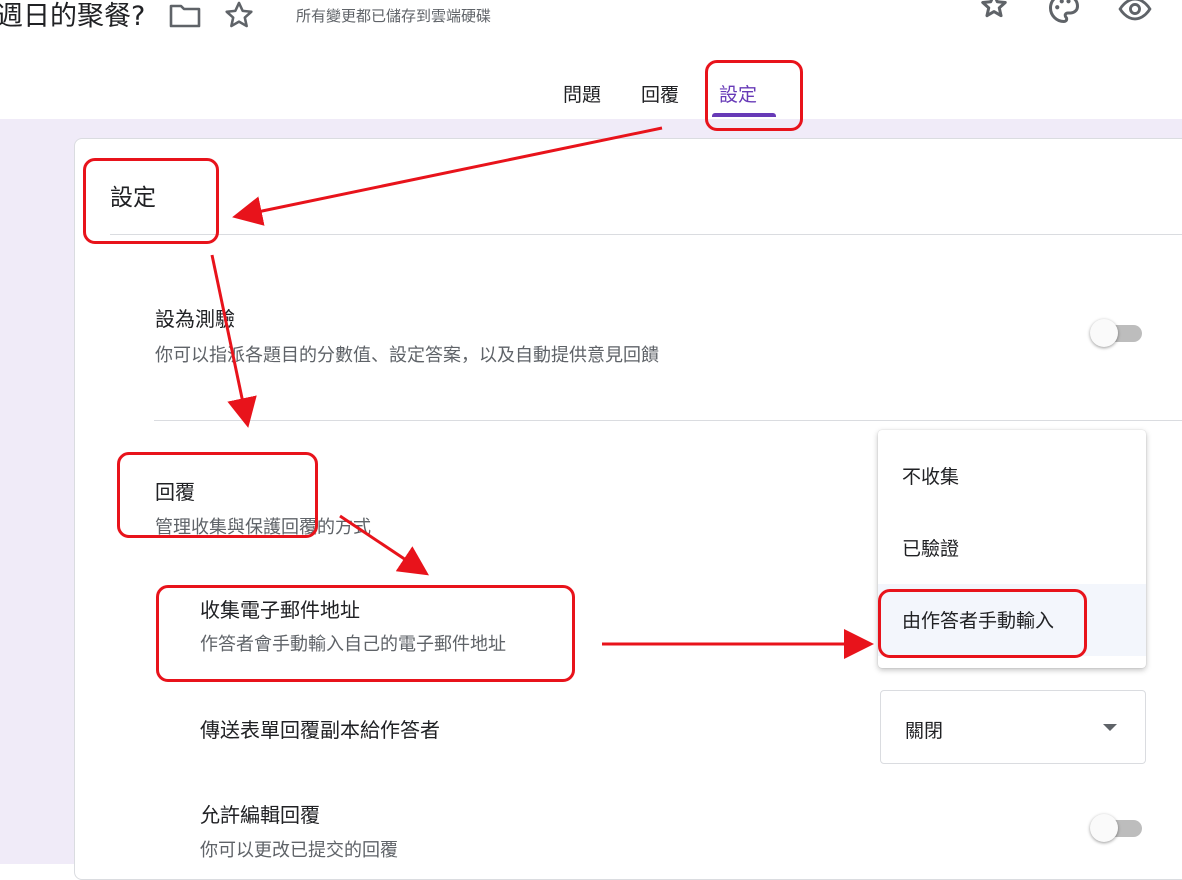 This screenshot has height=880, width=1182. Describe the element at coordinates (151, 201) in the screenshot. I see `annotation-box-settings-heading` at that location.